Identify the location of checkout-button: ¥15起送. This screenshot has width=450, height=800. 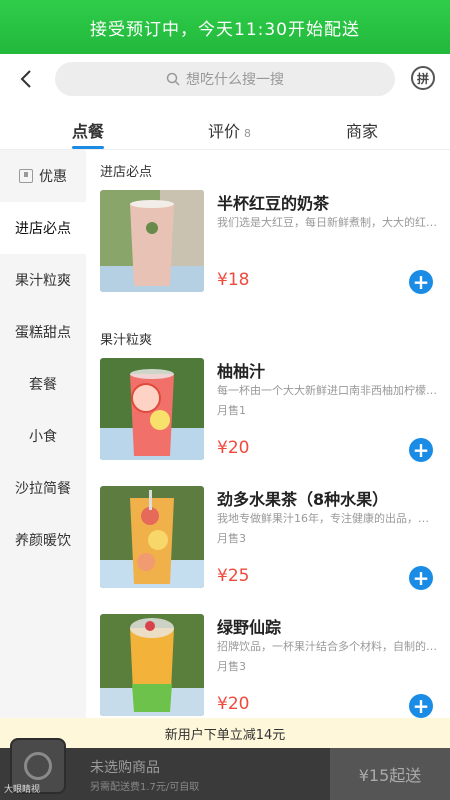
(390, 774).